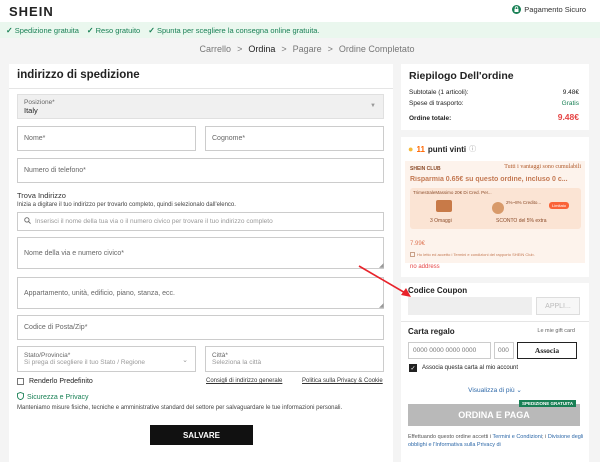 Image resolution: width=600 pixels, height=462 pixels. What do you see at coordinates (342, 381) in the screenshot?
I see `privacy-cookie-link: Politica sulla Privacy & Cookie` at bounding box center [342, 381].